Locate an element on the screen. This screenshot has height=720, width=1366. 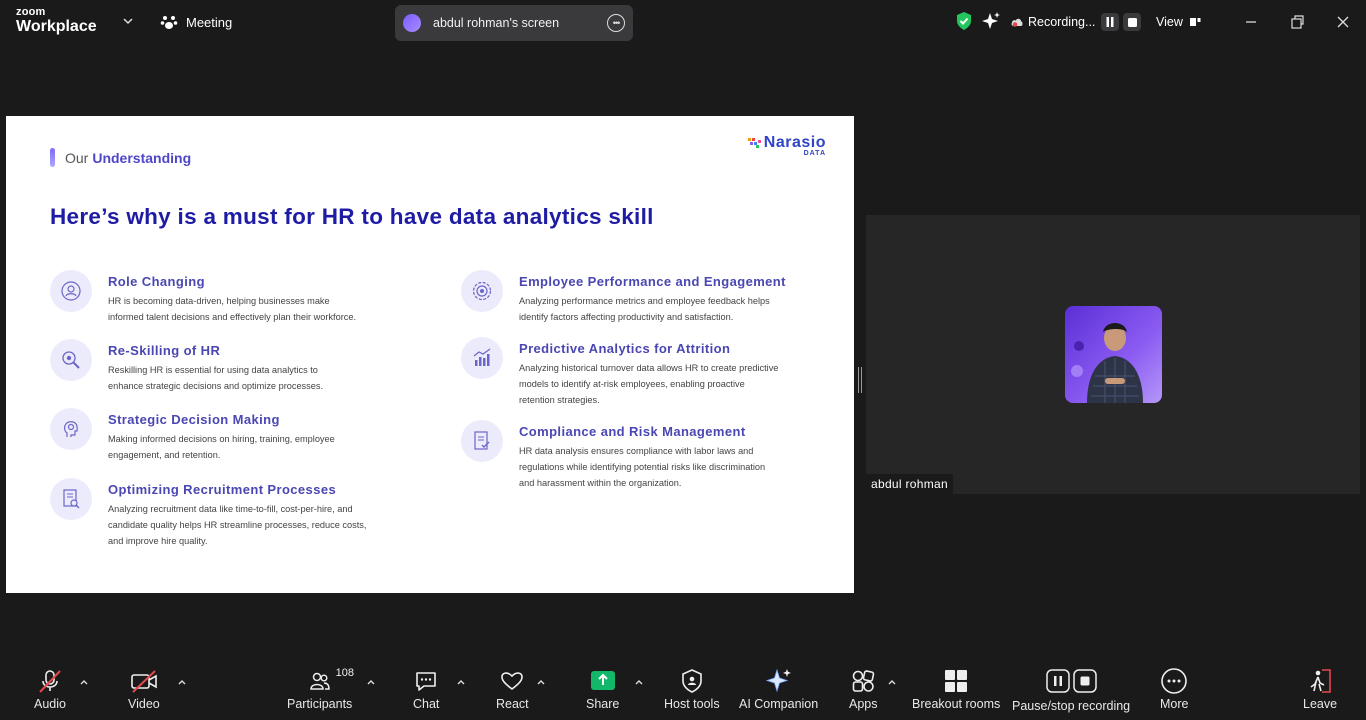
checklist-icon is located at coordinates (482, 441).